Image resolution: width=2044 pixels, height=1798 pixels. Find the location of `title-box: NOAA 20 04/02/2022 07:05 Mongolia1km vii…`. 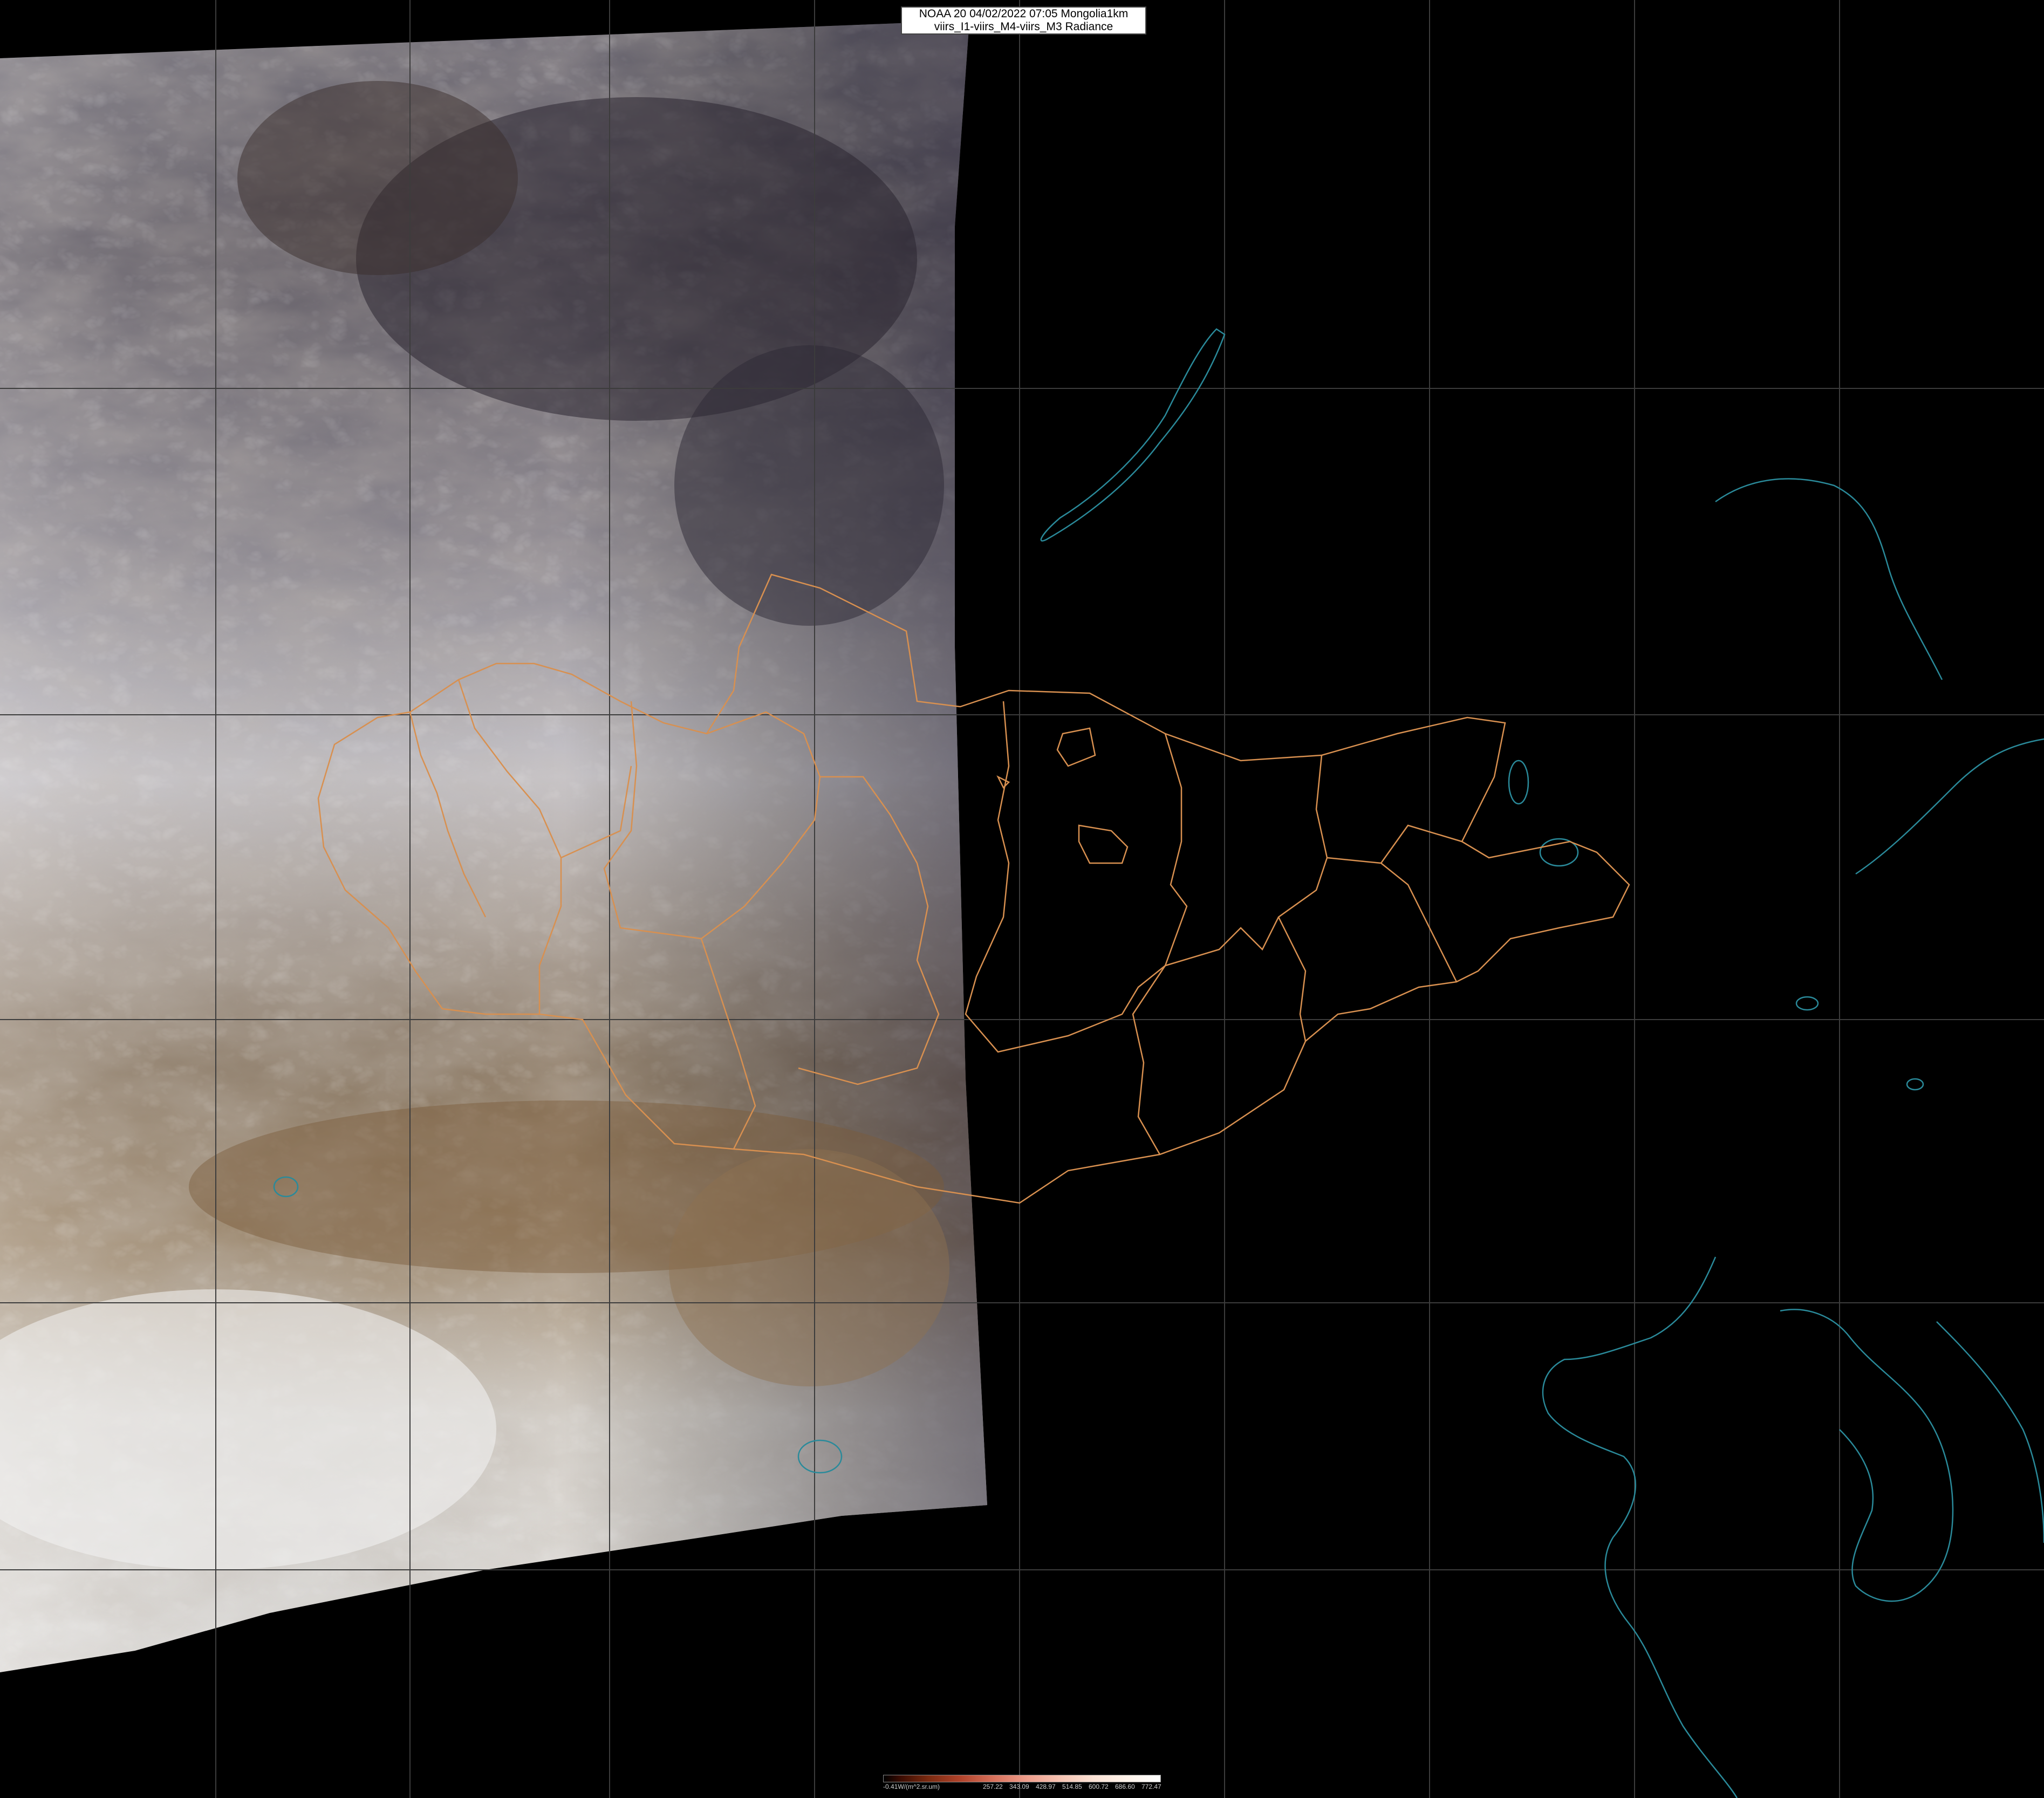

title-box: NOAA 20 04/02/2022 07:05 Mongolia1km vii… is located at coordinates (1023, 21).